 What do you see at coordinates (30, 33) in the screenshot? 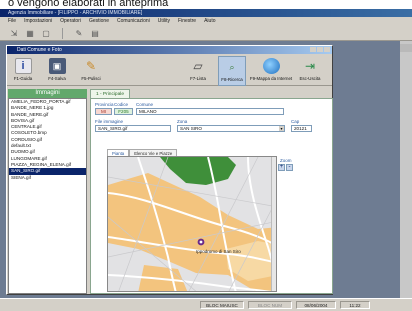
I see `grid-icon: ▦` at bounding box center [30, 33].